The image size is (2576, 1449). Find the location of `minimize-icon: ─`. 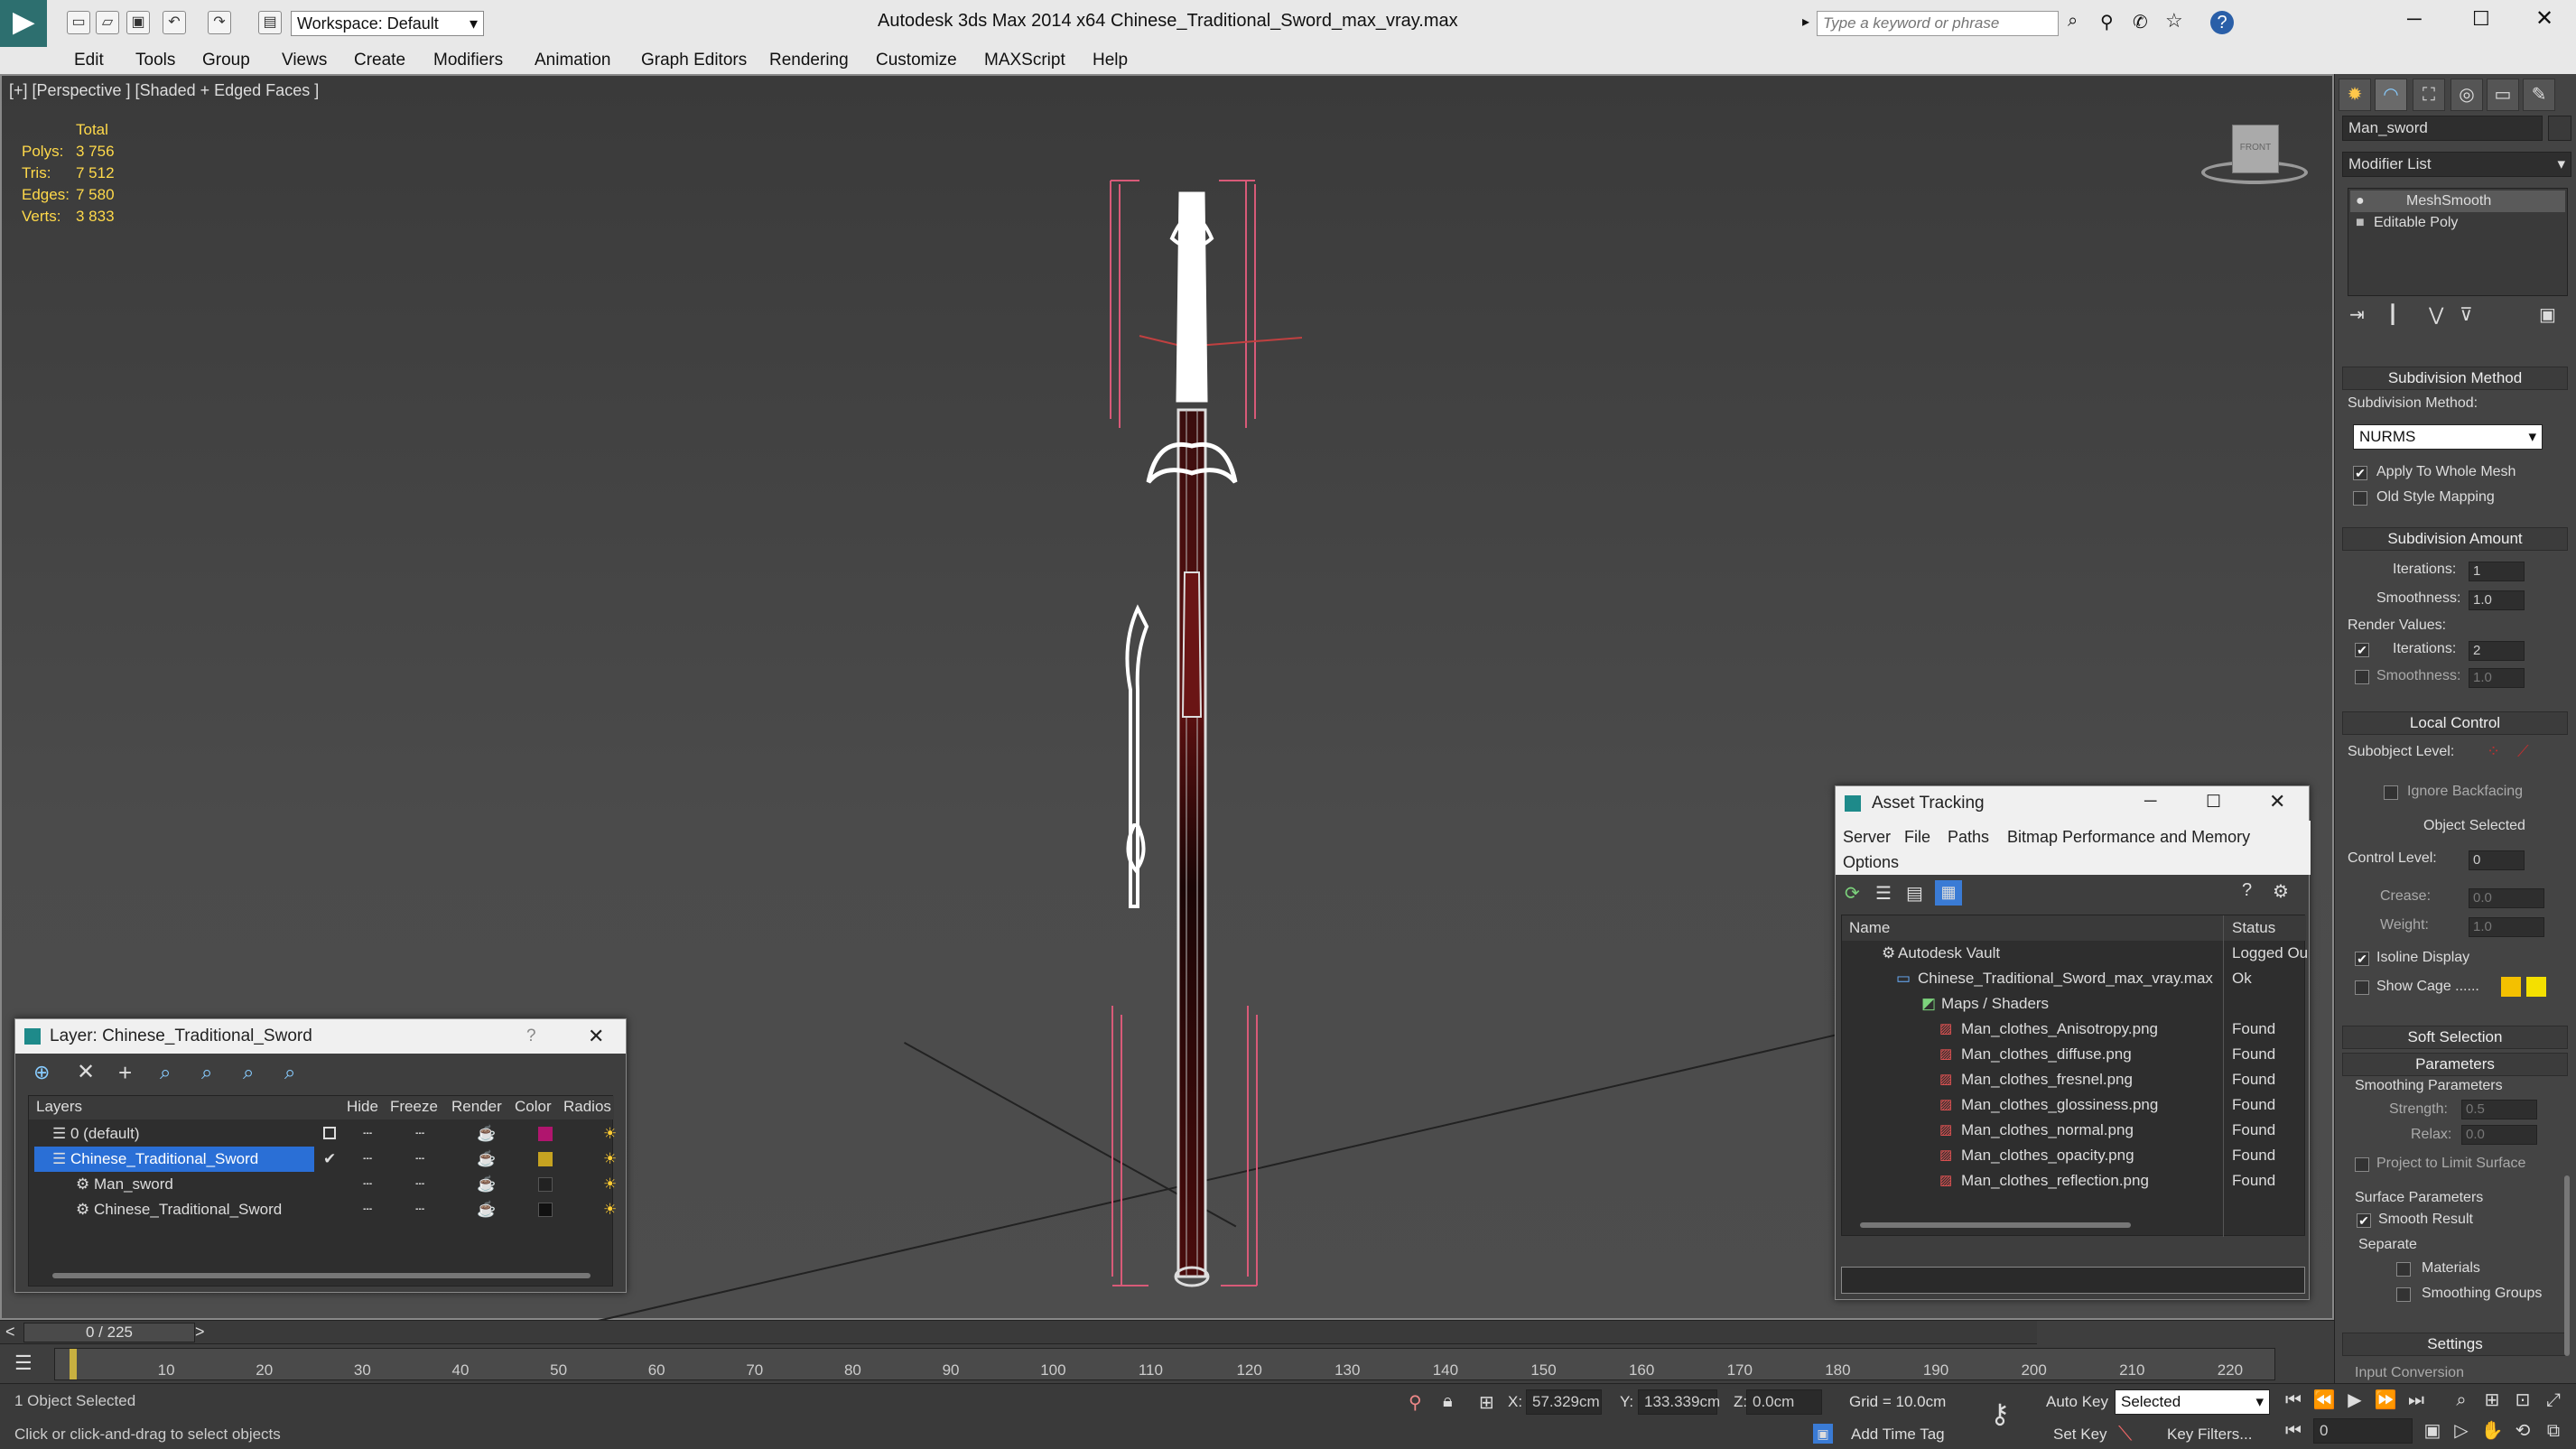

minimize-icon: ─ is located at coordinates (2414, 19).